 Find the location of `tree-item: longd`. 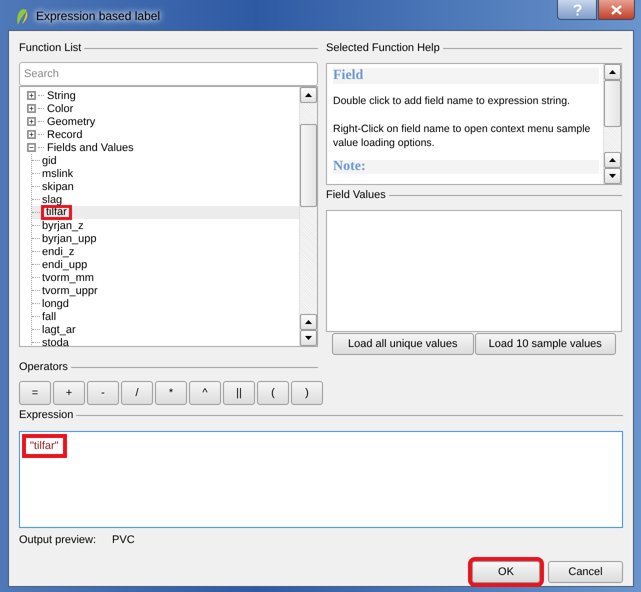

tree-item: longd is located at coordinates (55, 304).